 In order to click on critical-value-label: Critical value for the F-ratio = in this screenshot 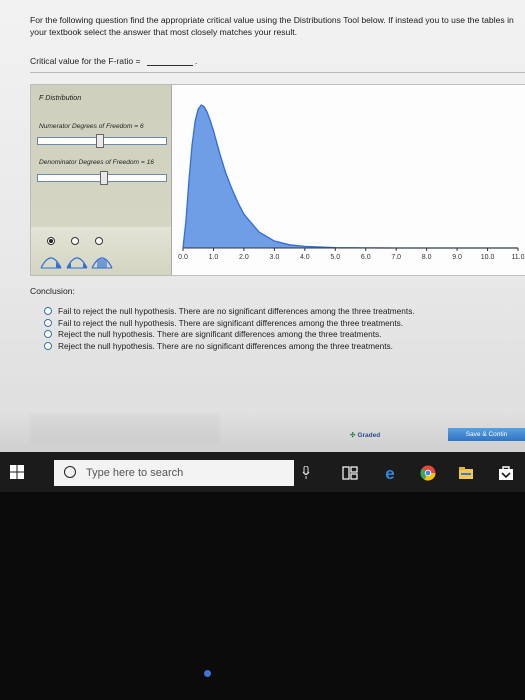, I will do `click(85, 61)`.